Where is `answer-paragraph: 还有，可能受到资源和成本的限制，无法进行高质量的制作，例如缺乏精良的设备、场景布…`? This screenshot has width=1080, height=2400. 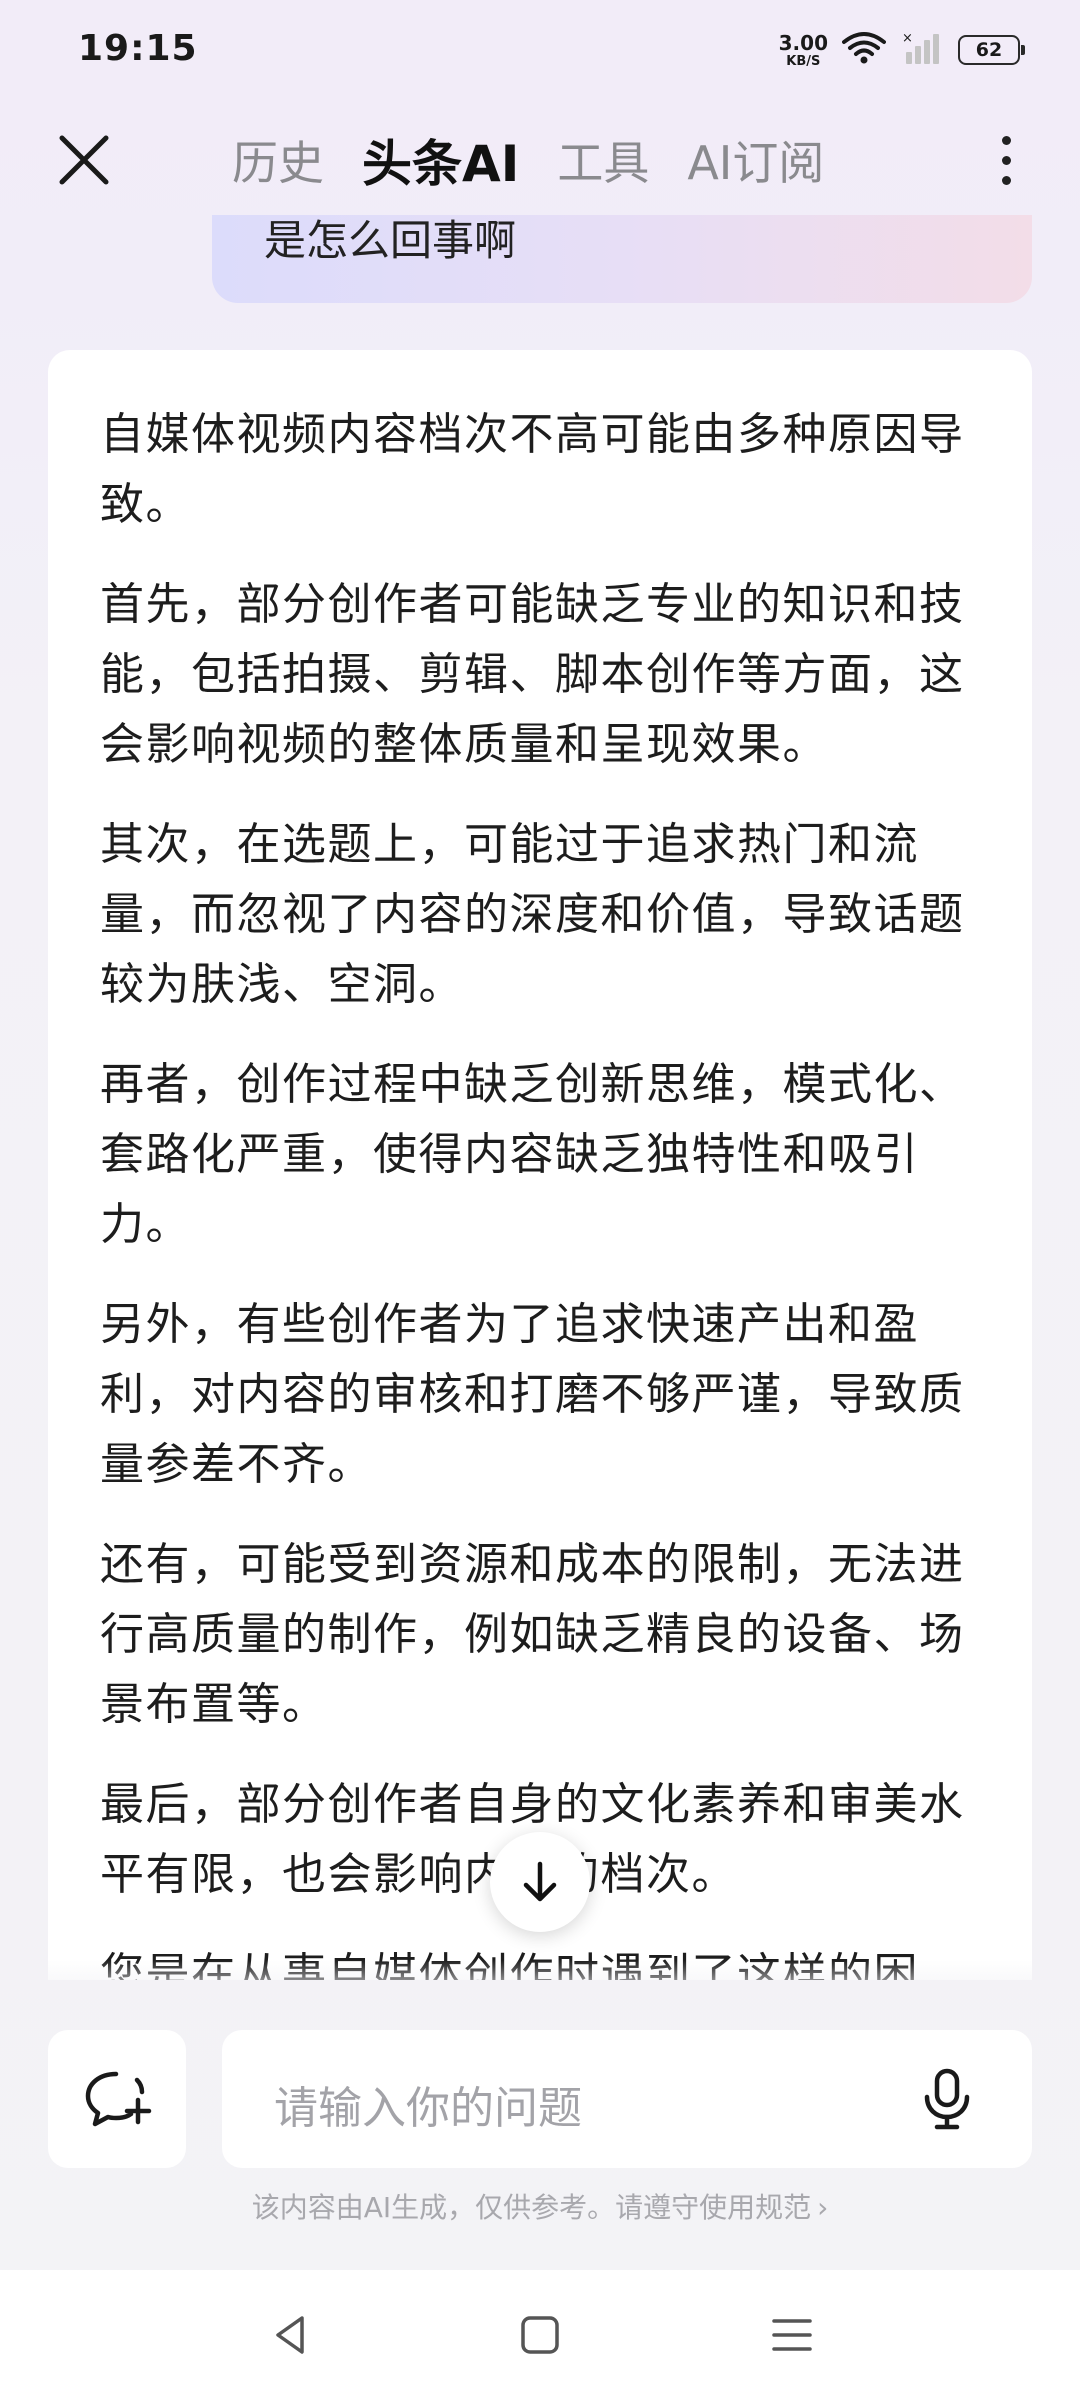 answer-paragraph: 还有，可能受到资源和成本的限制，无法进行高质量的制作，例如缺乏精良的设备、场景布… is located at coordinates (532, 1634).